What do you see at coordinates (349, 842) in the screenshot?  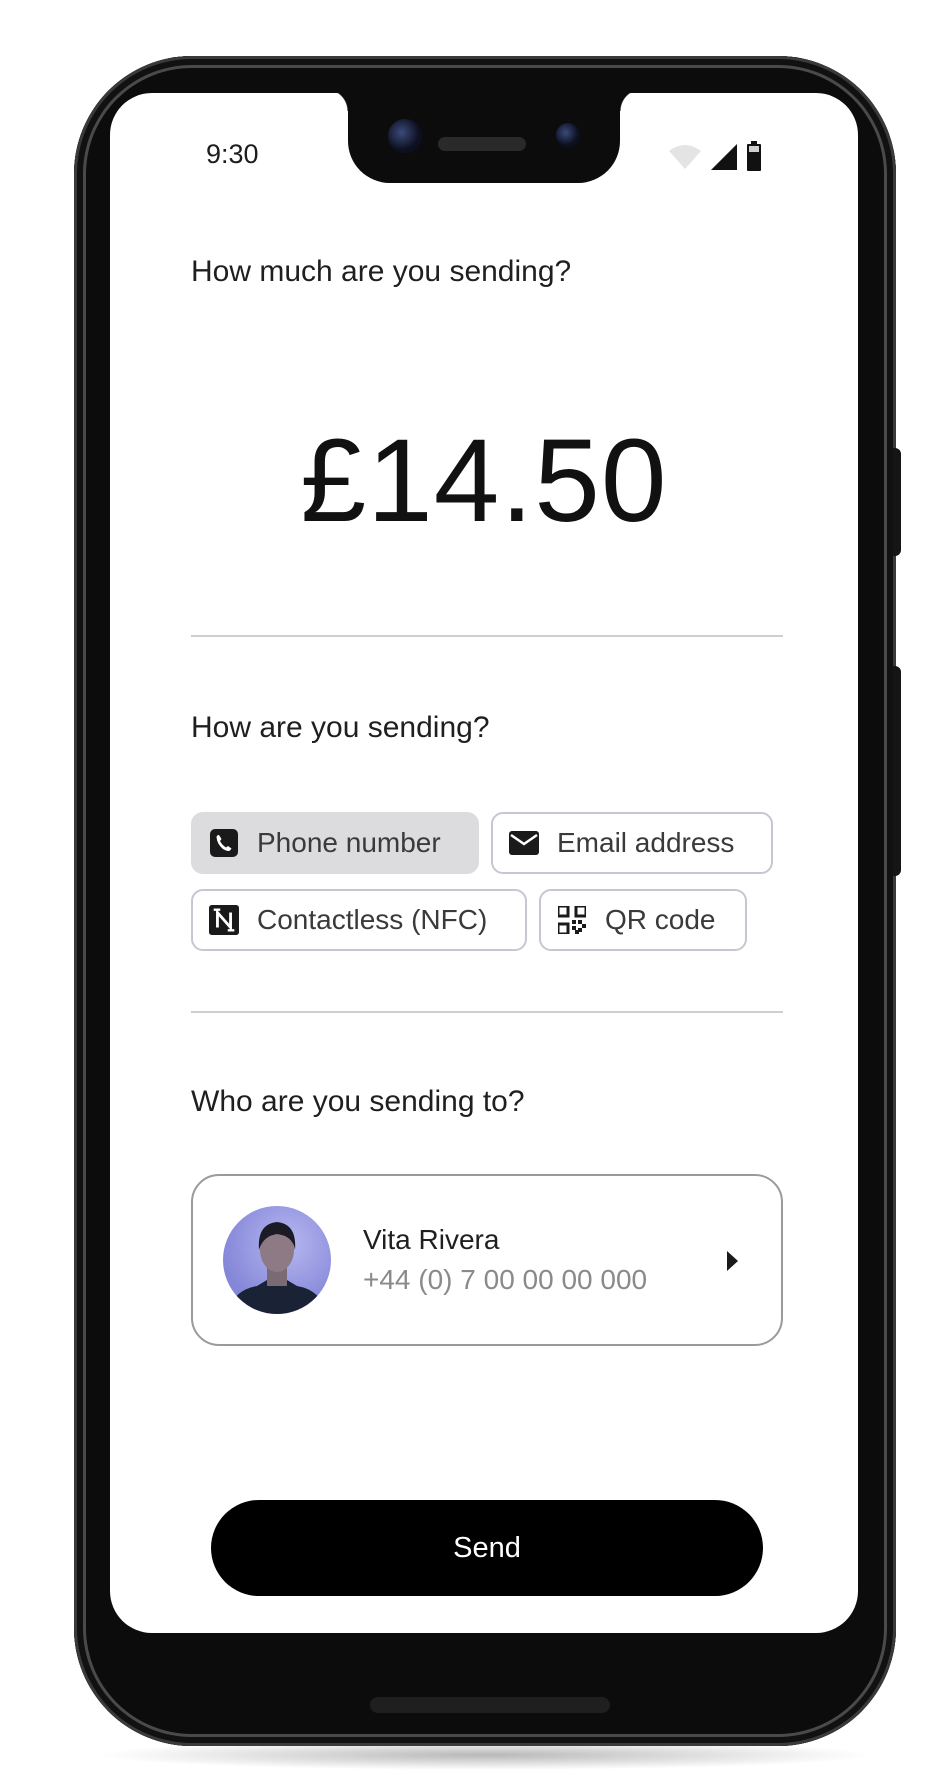 I see `method-chip-label: Phone number` at bounding box center [349, 842].